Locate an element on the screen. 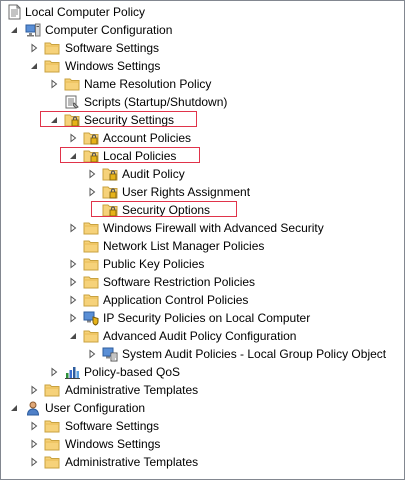  tree-node-advanced-audit-policy: Advanced Audit Policy Configuration is located at coordinates (202, 336).